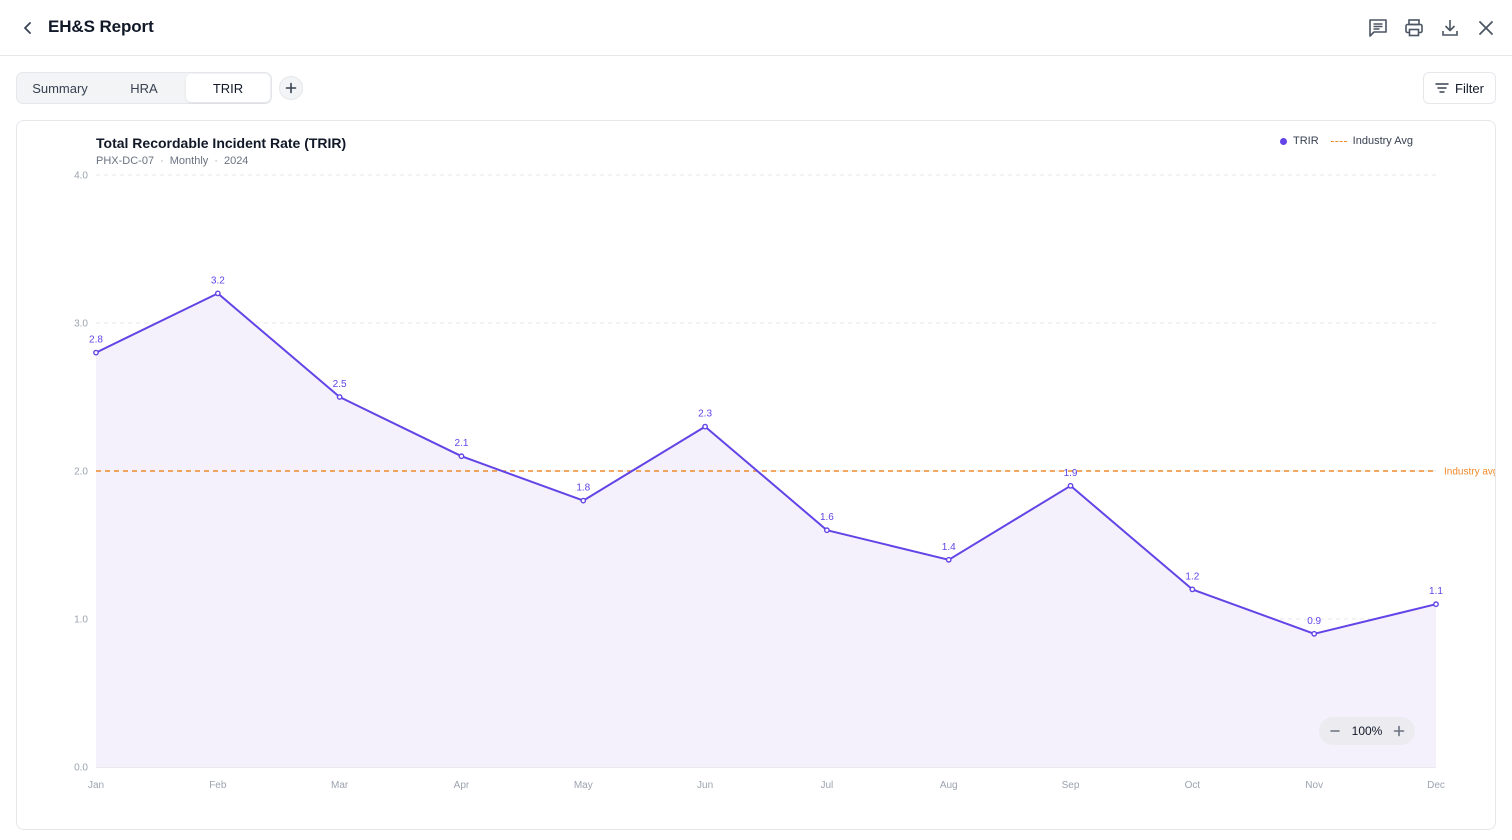  I want to click on comment-icon, so click(1378, 28).